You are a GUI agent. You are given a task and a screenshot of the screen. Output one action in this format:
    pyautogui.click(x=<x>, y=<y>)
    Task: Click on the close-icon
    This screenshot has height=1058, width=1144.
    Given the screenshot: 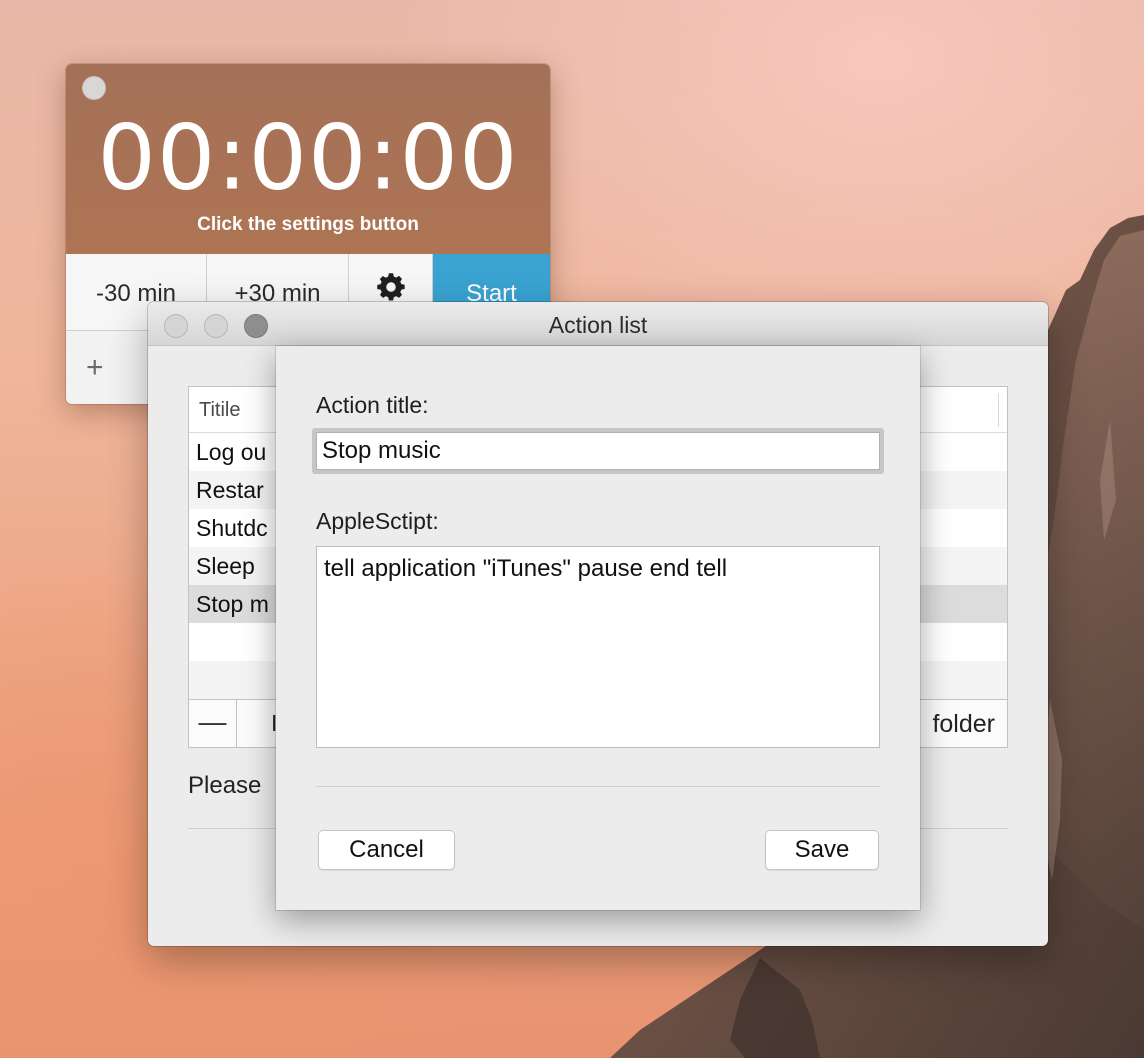 What is the action you would take?
    pyautogui.click(x=94, y=88)
    